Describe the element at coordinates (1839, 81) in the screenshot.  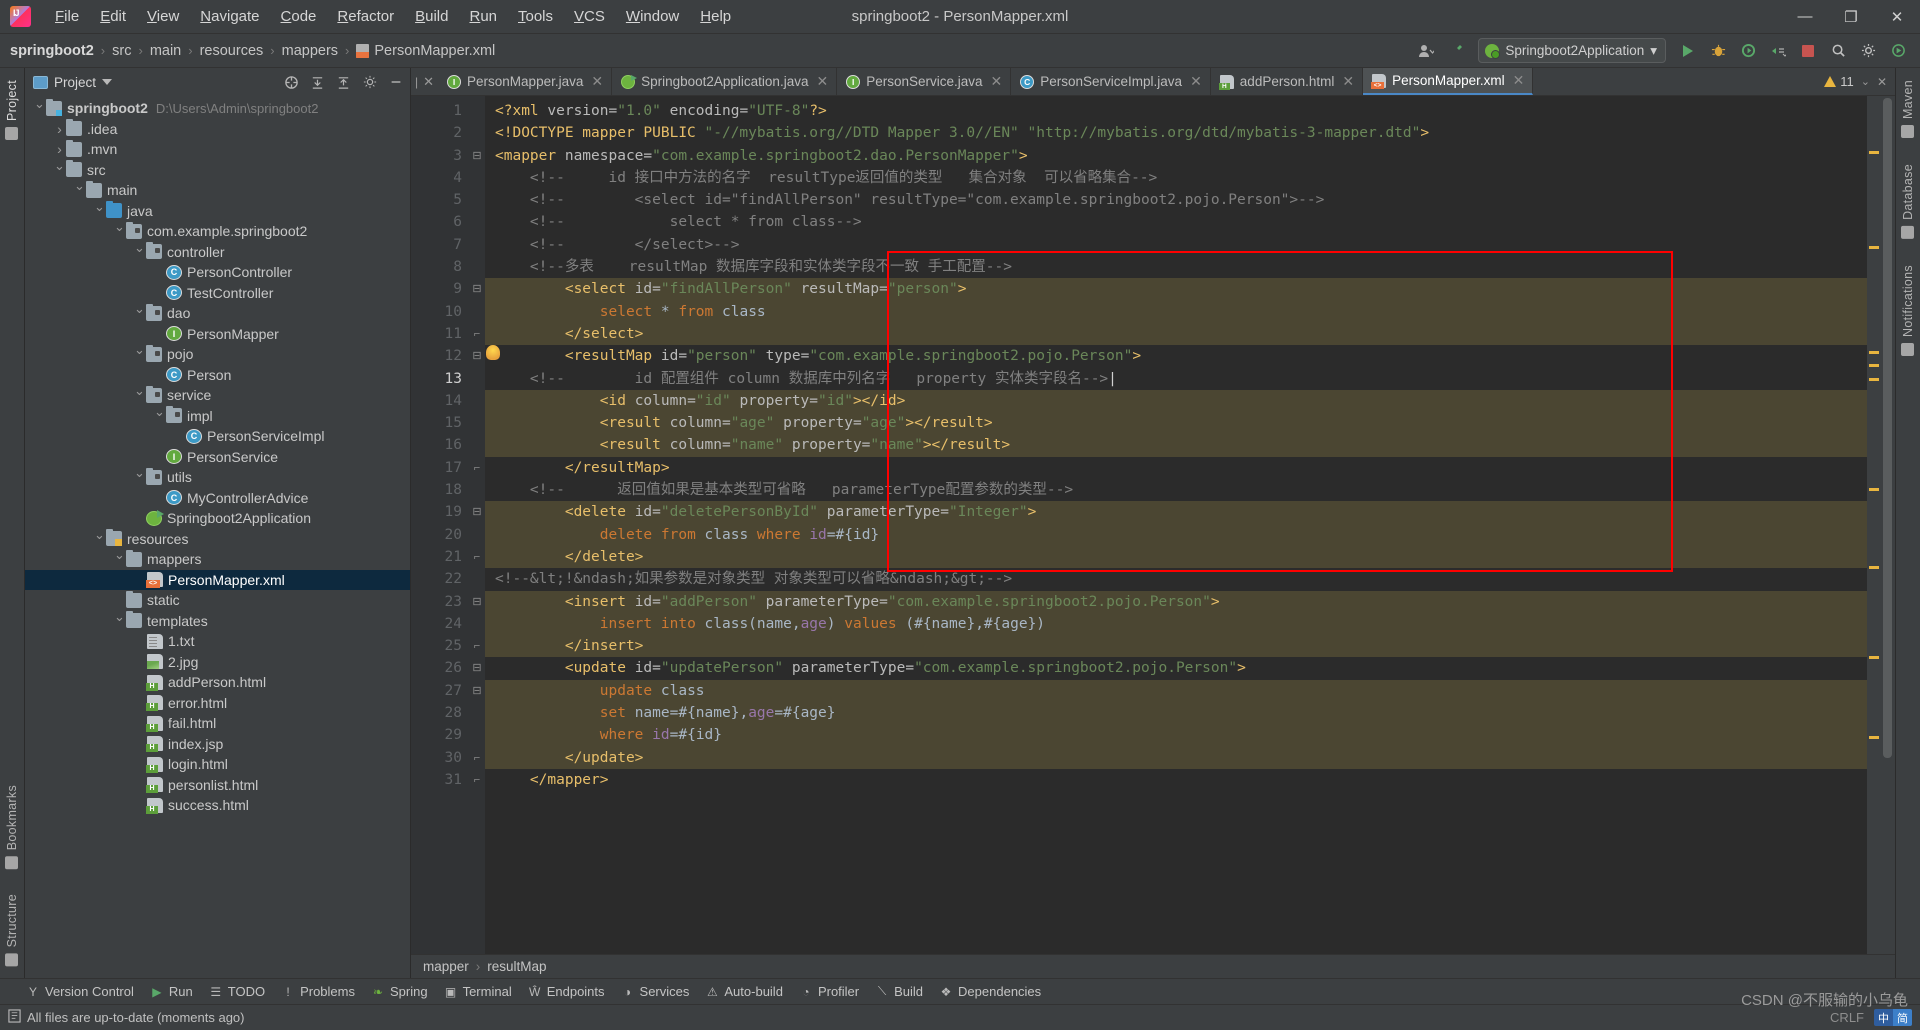
I see `warning-count-badge: 11` at that location.